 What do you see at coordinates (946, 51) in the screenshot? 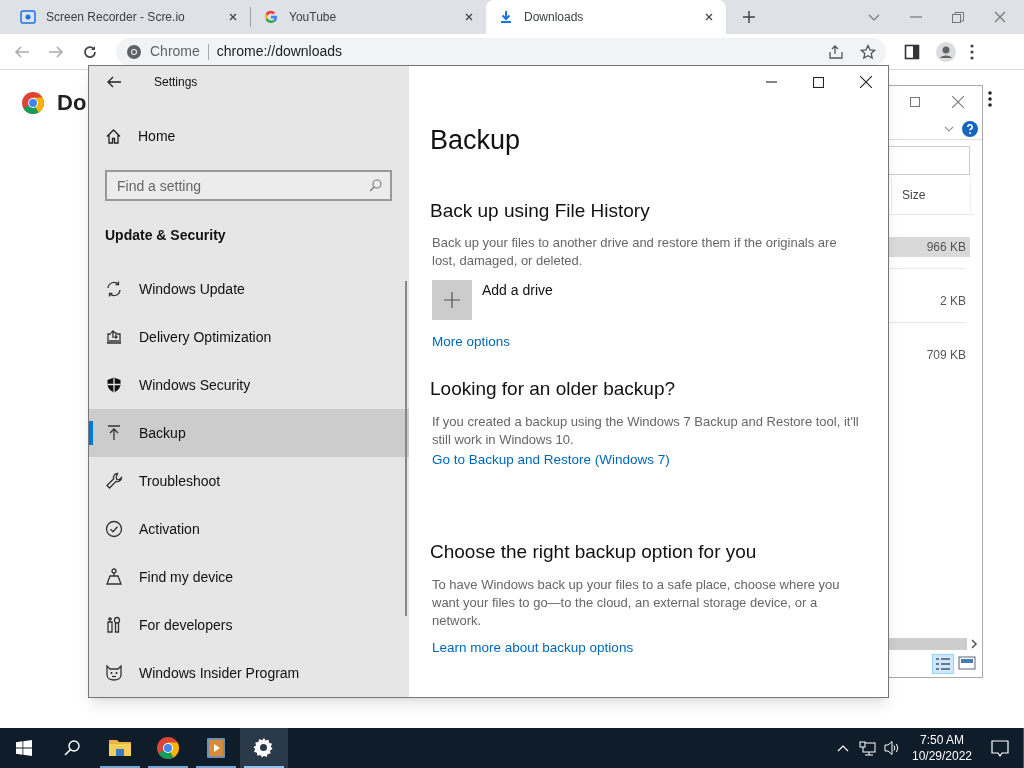
I see `profile-avatar-icon` at bounding box center [946, 51].